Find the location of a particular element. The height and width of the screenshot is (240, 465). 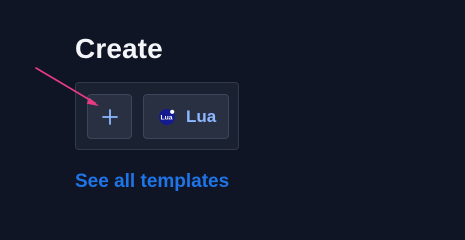

lua-template-label: Lua is located at coordinates (201, 116).